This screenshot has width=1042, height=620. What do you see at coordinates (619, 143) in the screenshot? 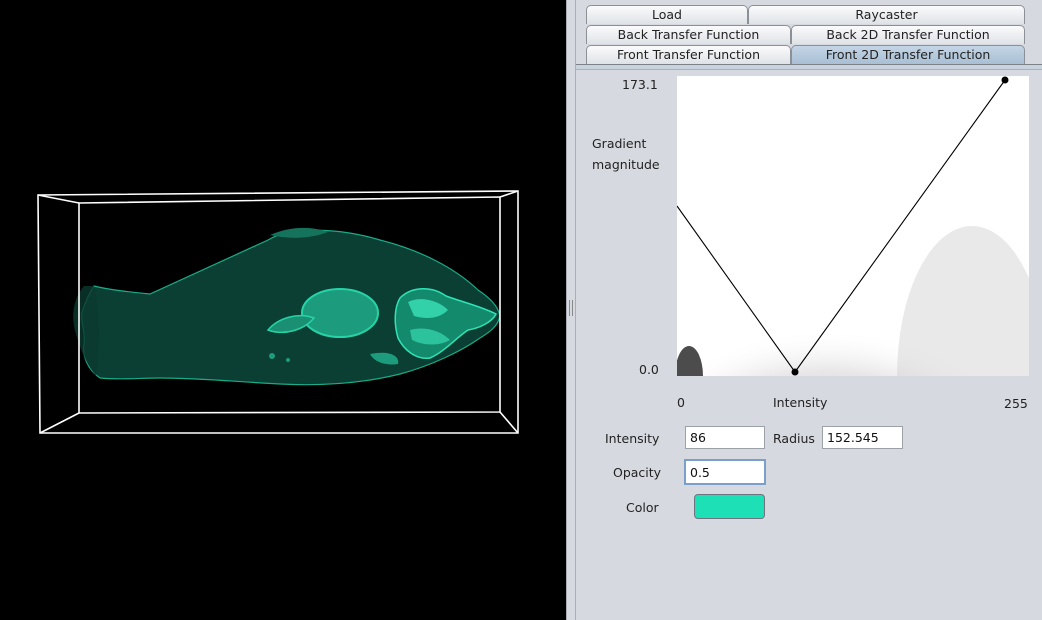
I see `y-axis-label-line1: Gradient` at bounding box center [619, 143].